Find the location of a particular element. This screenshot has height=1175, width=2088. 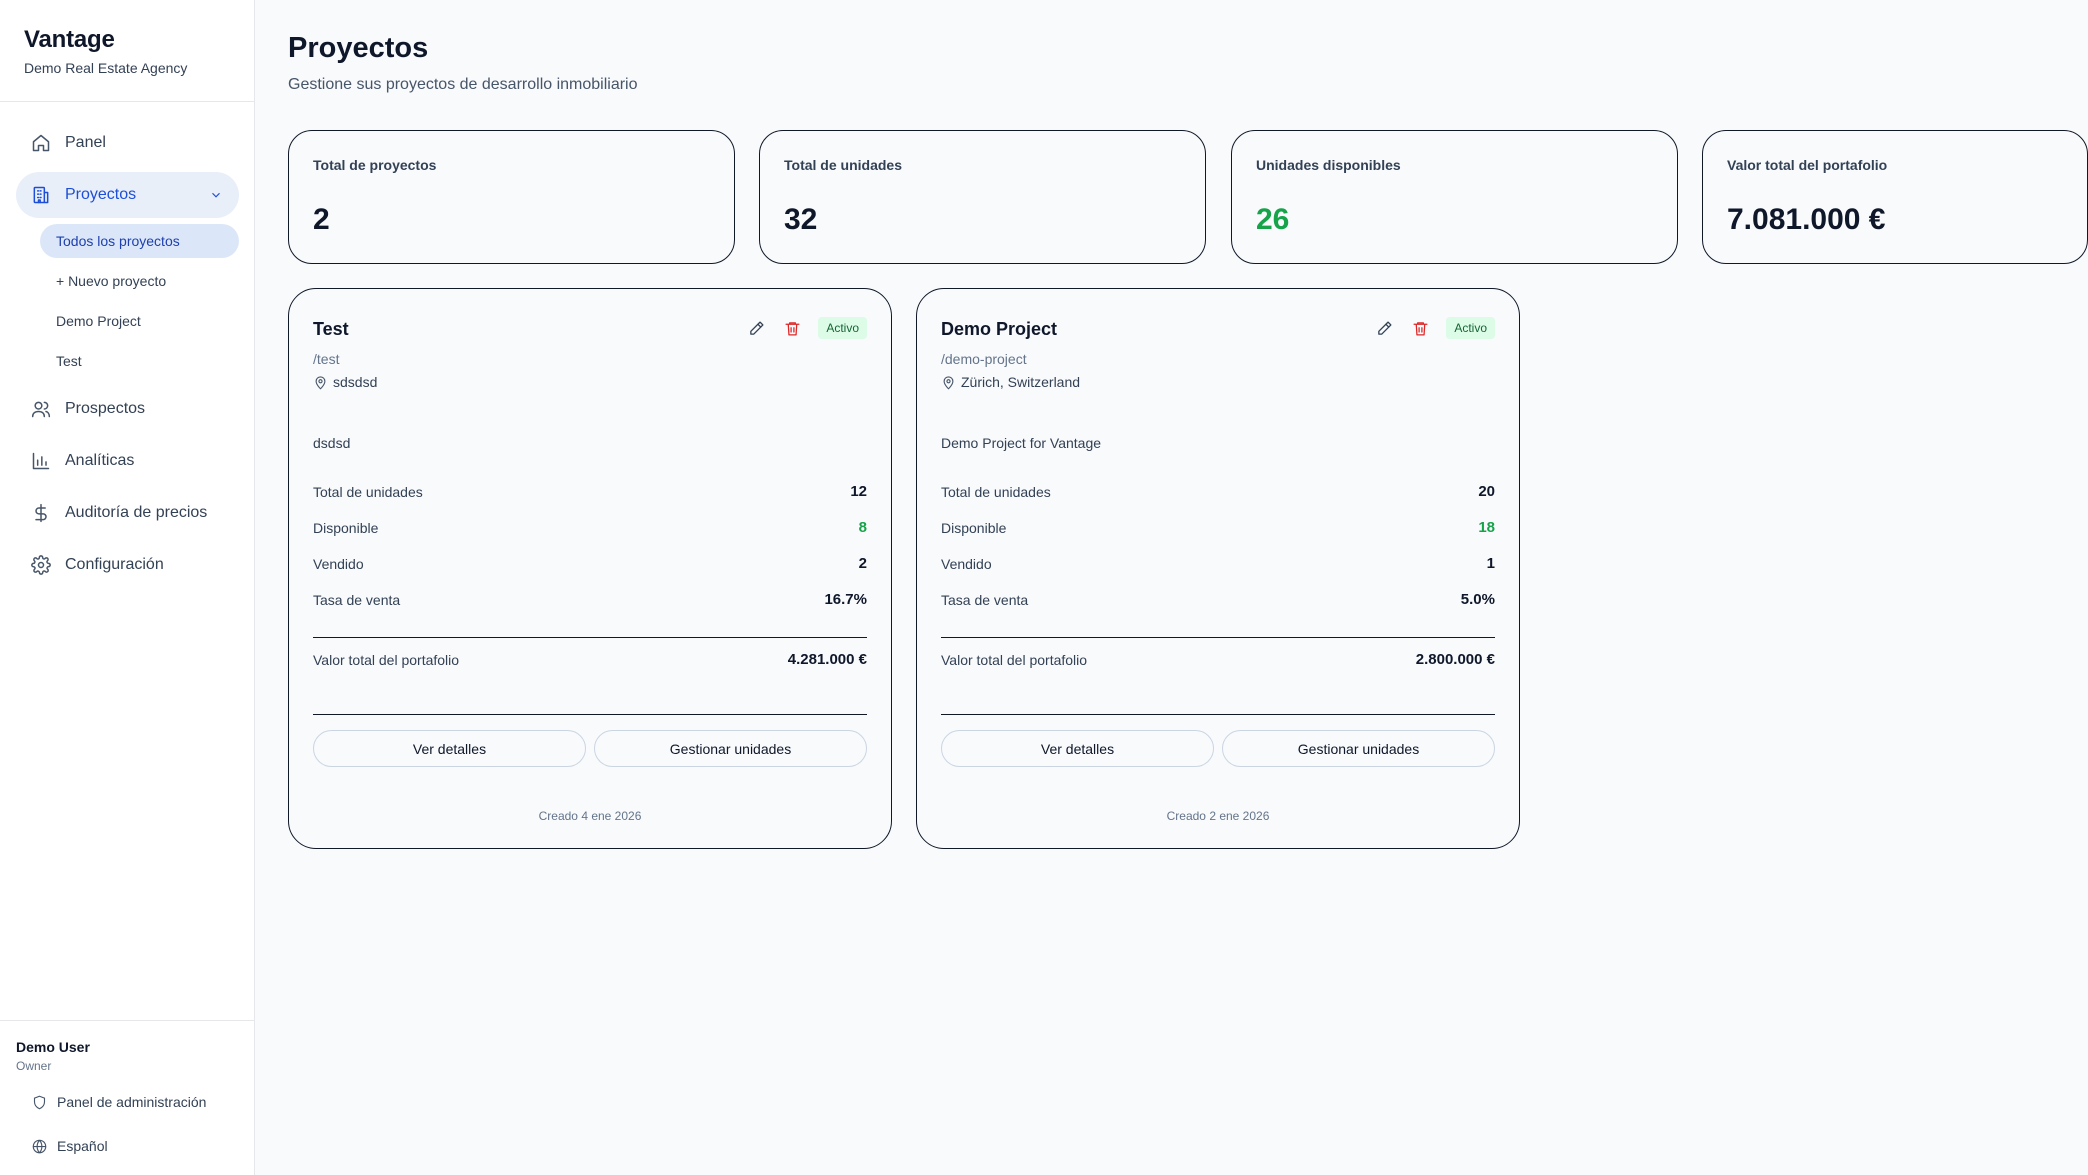

created-date: Creado 2 ene 2026 is located at coordinates (1218, 816).